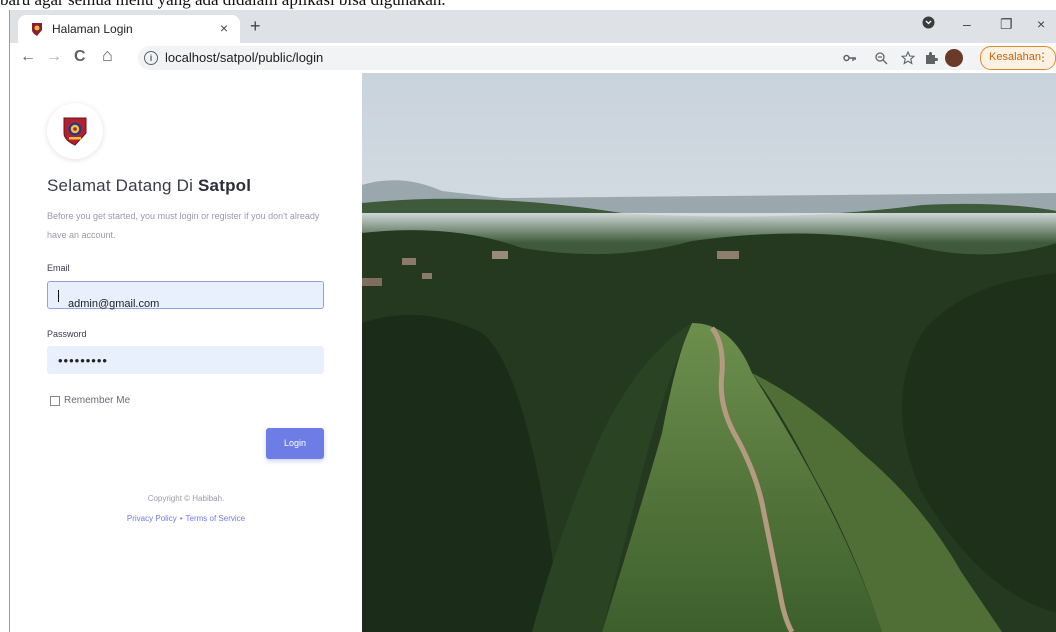 This screenshot has height=632, width=1056. What do you see at coordinates (954, 58) in the screenshot?
I see `profile-avatar` at bounding box center [954, 58].